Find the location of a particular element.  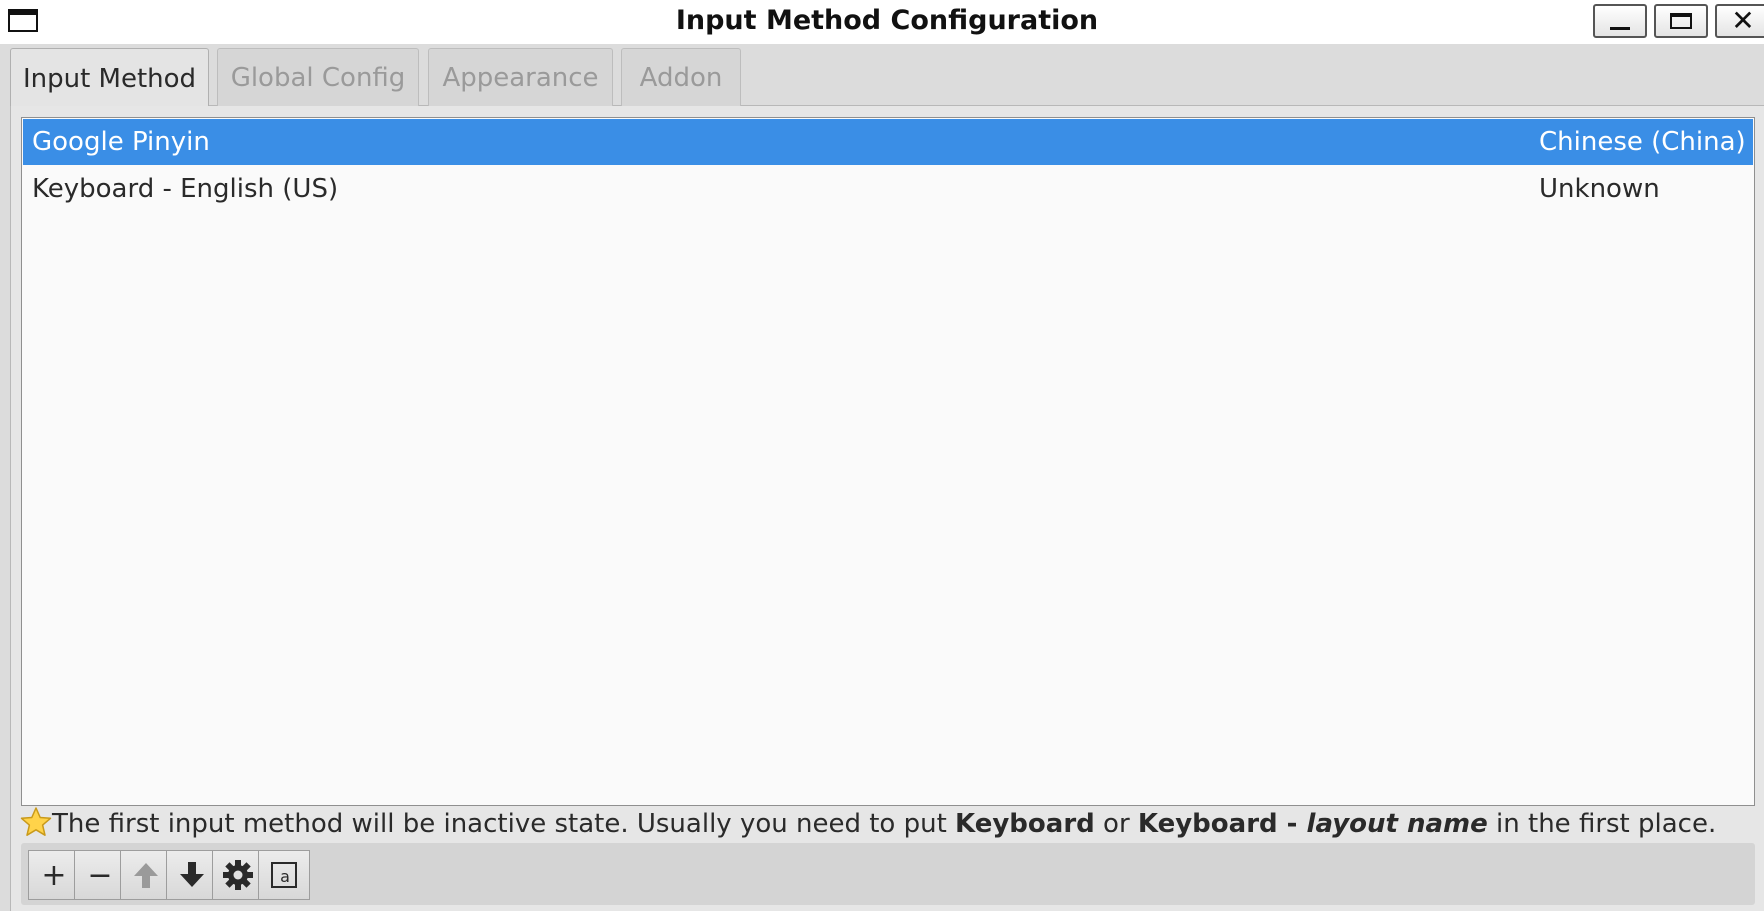

input-method-name: Google Pinyin is located at coordinates (121, 142).